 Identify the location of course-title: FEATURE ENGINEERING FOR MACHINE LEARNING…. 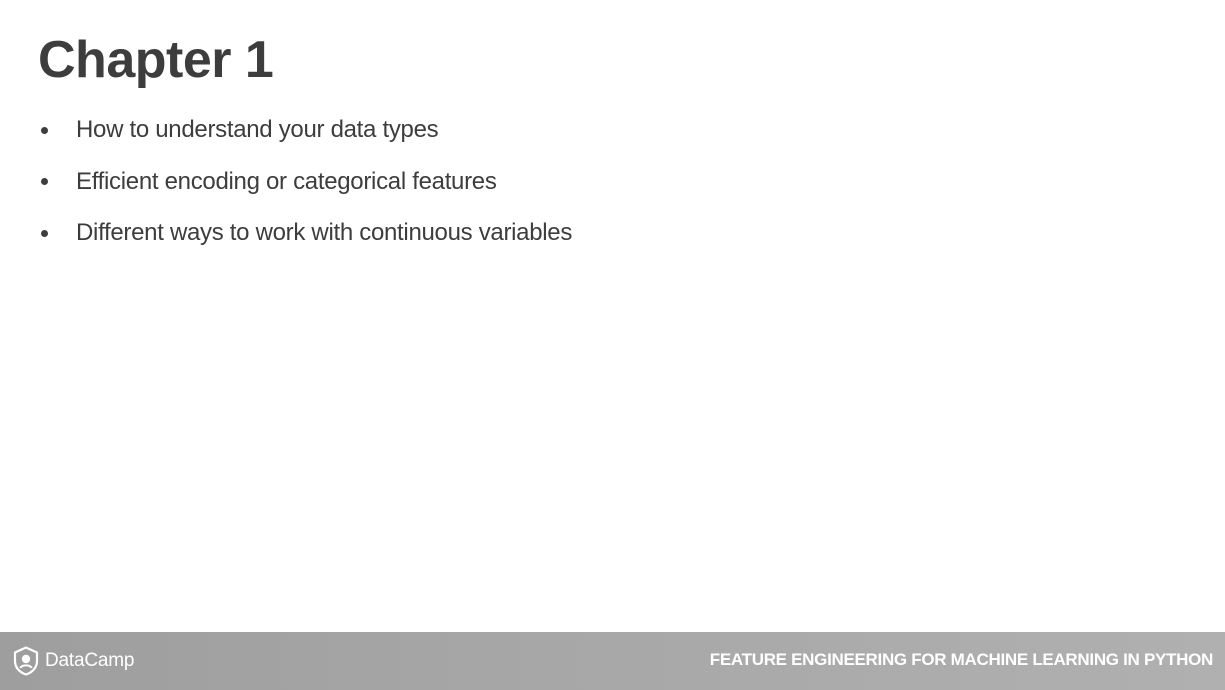
(961, 659).